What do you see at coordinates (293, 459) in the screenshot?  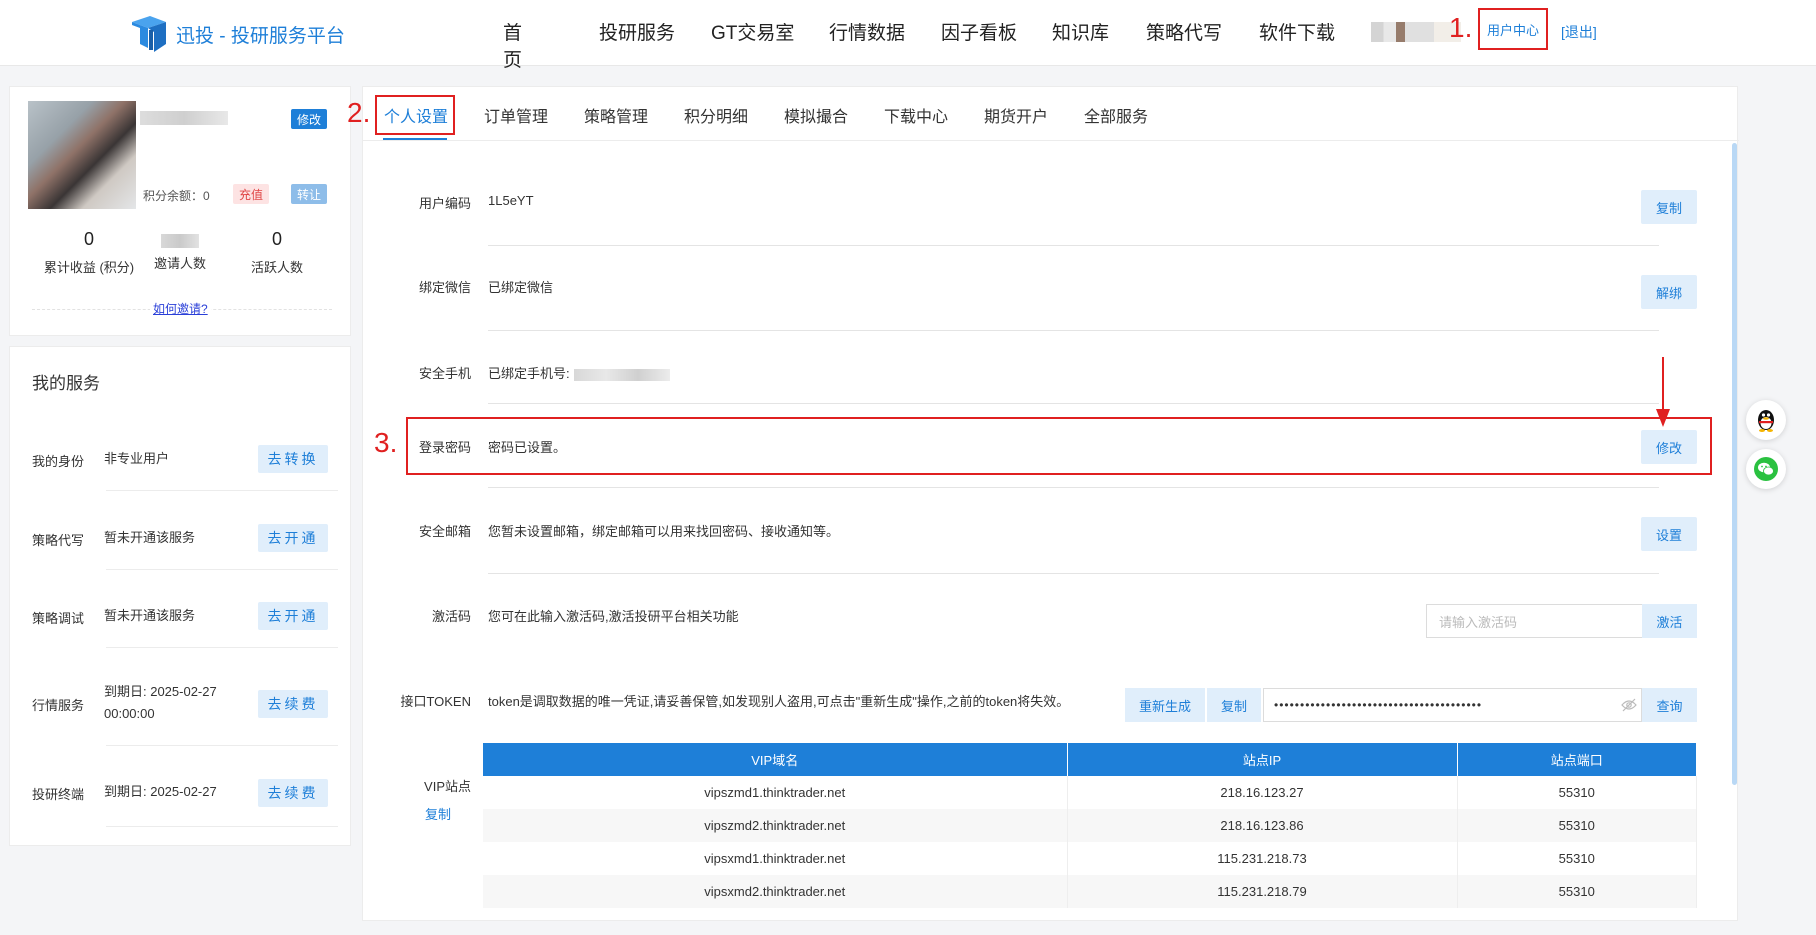 I see `convert-button: 去转换` at bounding box center [293, 459].